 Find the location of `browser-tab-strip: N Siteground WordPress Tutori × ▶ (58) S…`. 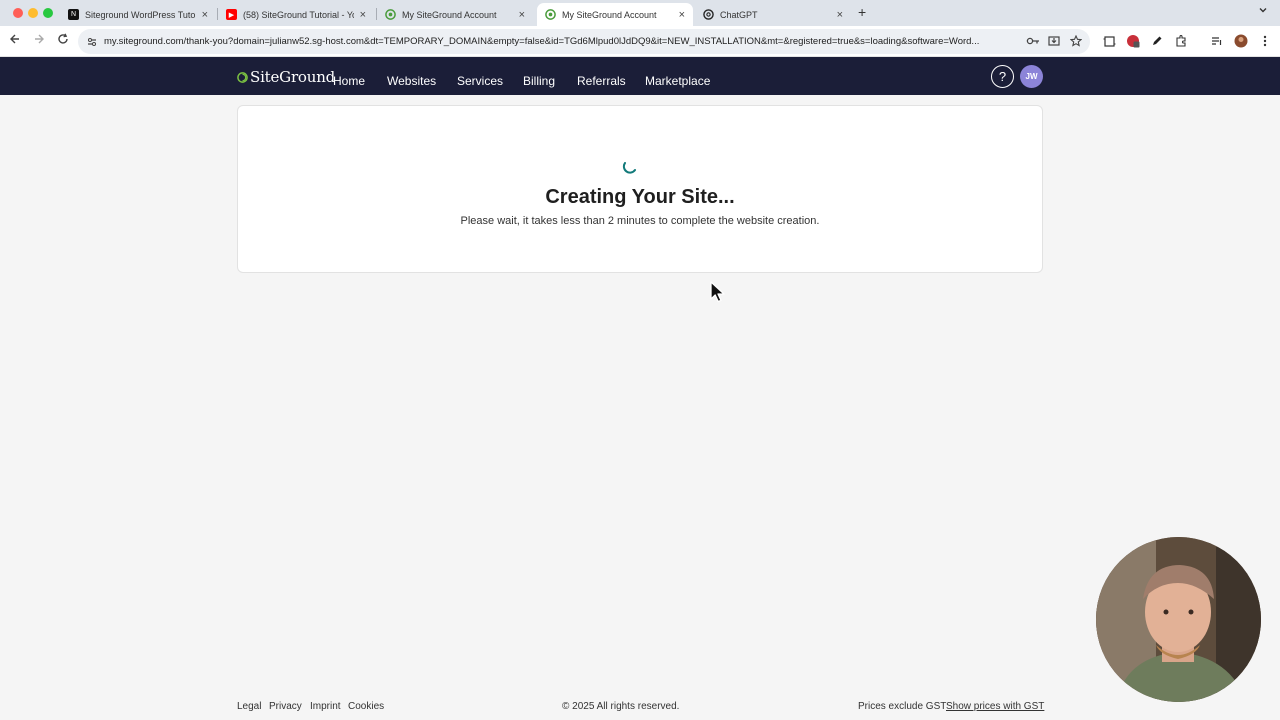

browser-tab-strip: N Siteground WordPress Tutori × ▶ (58) S… is located at coordinates (640, 13).